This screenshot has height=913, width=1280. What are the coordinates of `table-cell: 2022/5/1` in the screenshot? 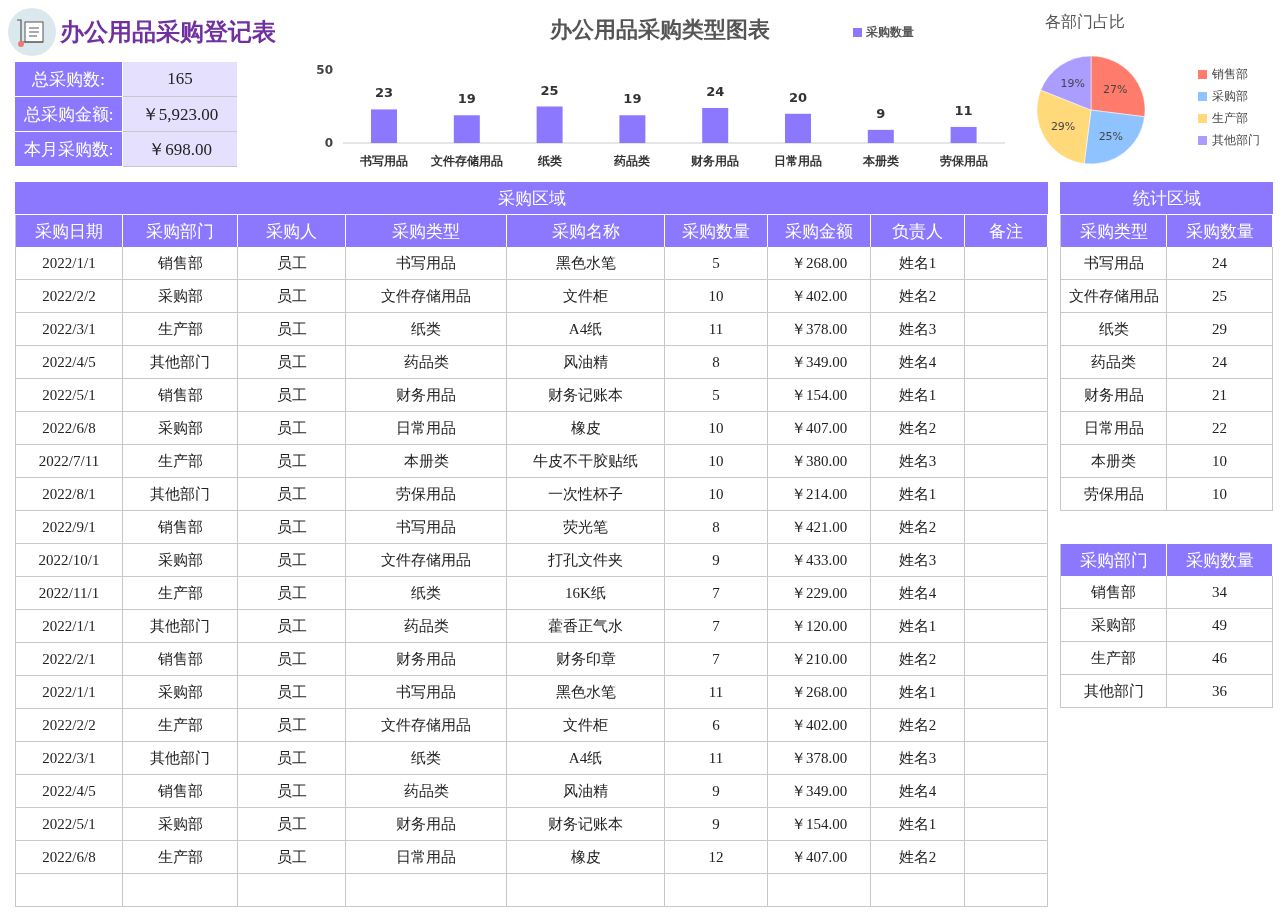 It's located at (69, 395).